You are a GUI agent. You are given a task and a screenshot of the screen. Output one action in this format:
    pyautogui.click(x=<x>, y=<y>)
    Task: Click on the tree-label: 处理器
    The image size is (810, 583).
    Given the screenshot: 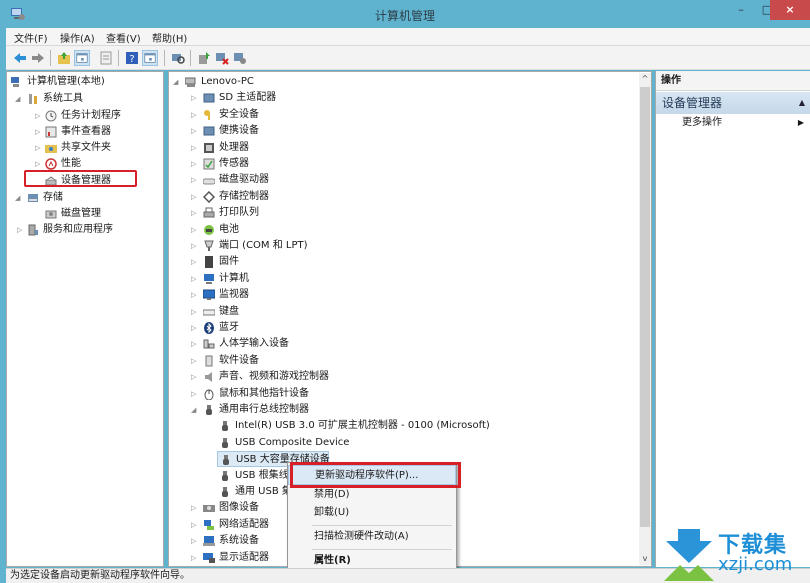 What is the action you would take?
    pyautogui.click(x=234, y=147)
    